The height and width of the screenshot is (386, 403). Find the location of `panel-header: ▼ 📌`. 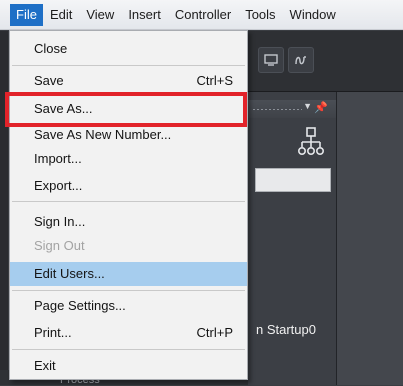

panel-header: ▼ 📌 is located at coordinates (292, 109).